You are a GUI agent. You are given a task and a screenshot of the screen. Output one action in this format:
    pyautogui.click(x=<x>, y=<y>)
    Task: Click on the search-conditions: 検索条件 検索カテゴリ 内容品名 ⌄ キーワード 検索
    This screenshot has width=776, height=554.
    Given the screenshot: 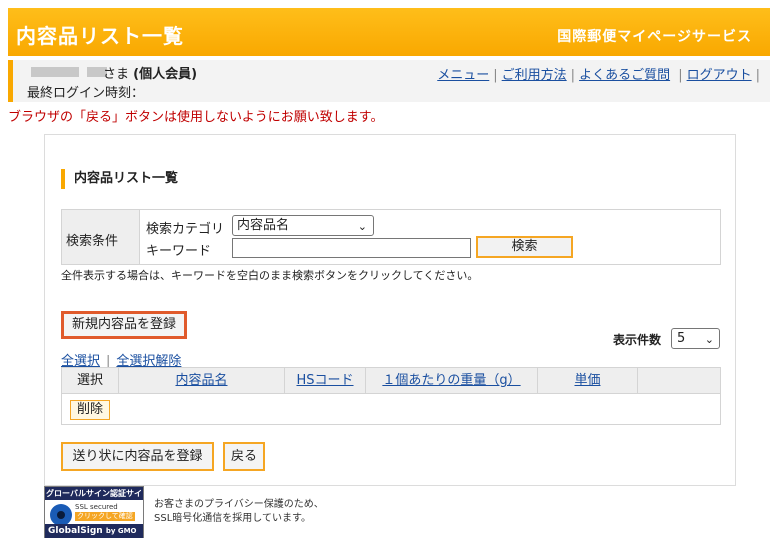 What is the action you would take?
    pyautogui.click(x=391, y=237)
    